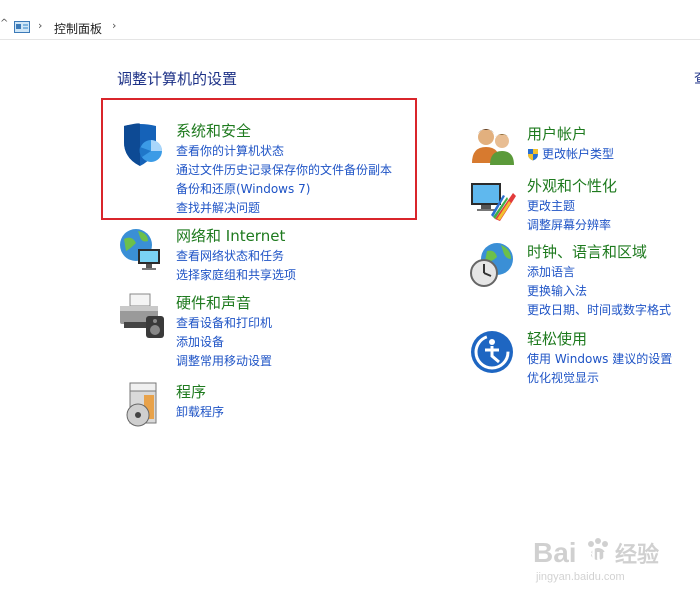  What do you see at coordinates (22, 27) in the screenshot?
I see `control-panel-icon` at bounding box center [22, 27].